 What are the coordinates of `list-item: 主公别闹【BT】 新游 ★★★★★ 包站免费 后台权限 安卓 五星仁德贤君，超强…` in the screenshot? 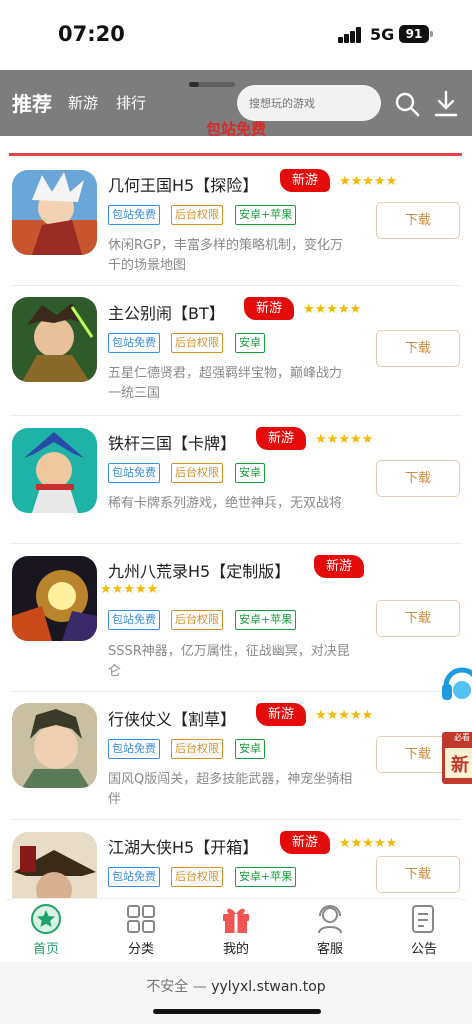 It's located at (236, 351).